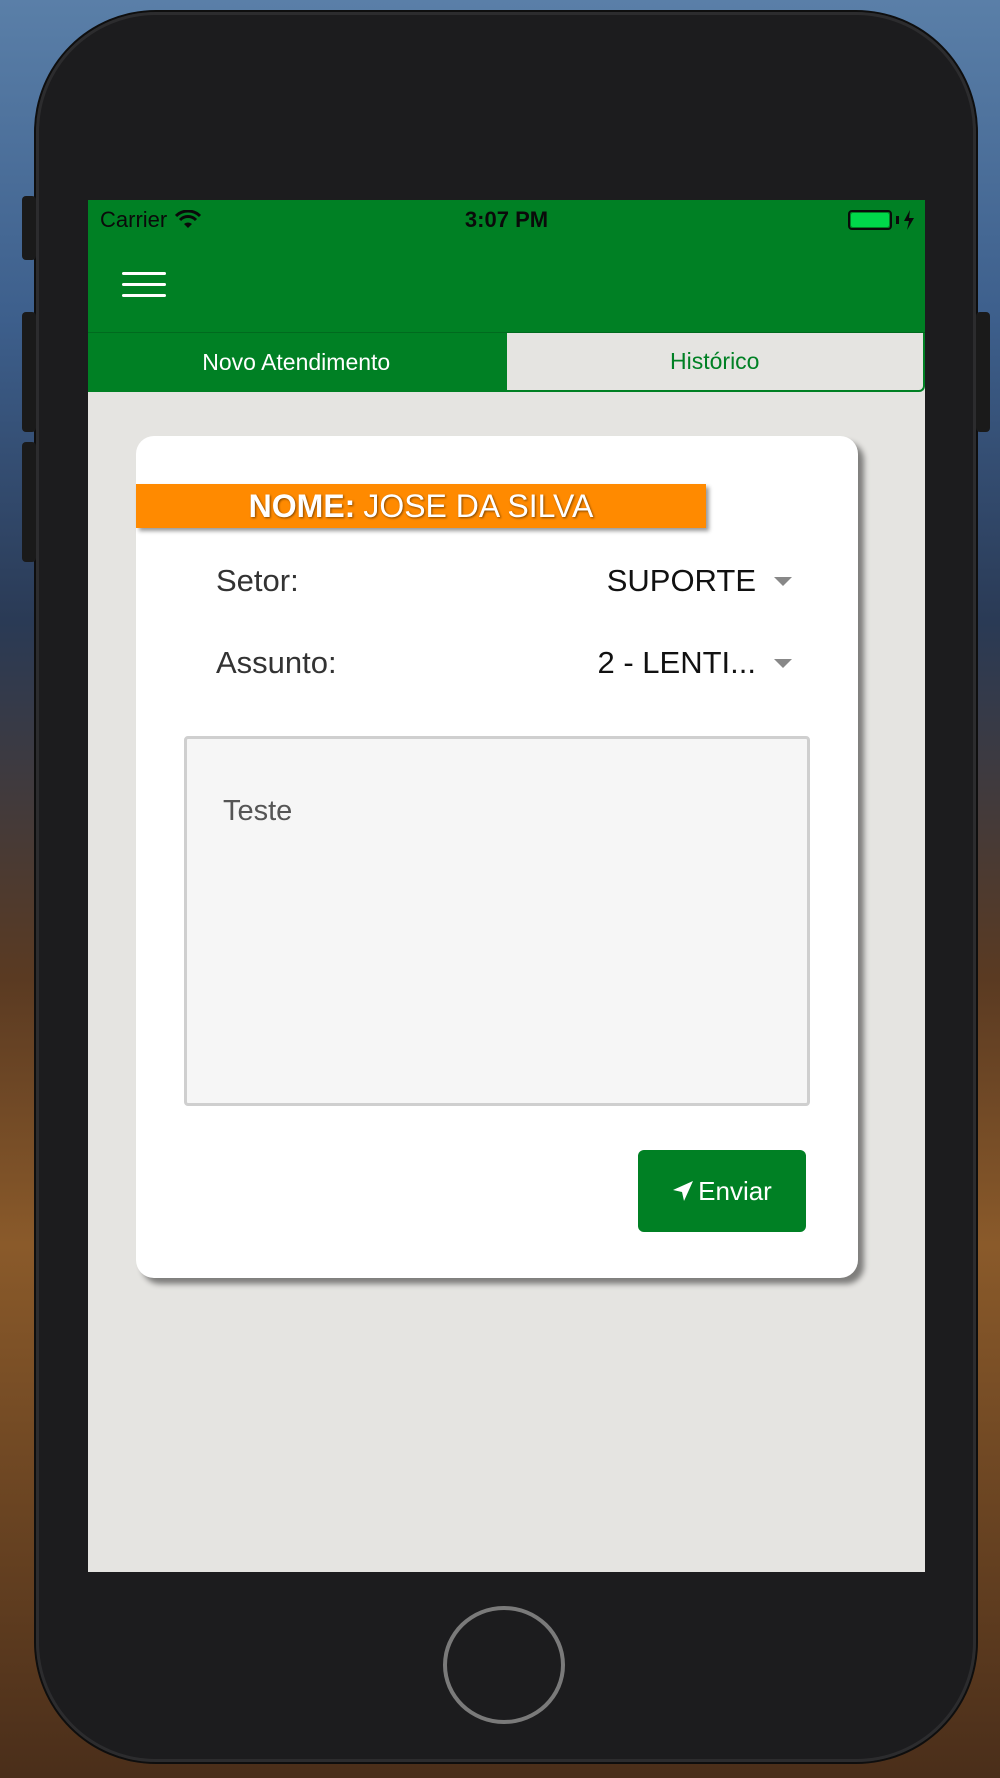 This screenshot has width=1000, height=1778. I want to click on power-button, so click(983, 372).